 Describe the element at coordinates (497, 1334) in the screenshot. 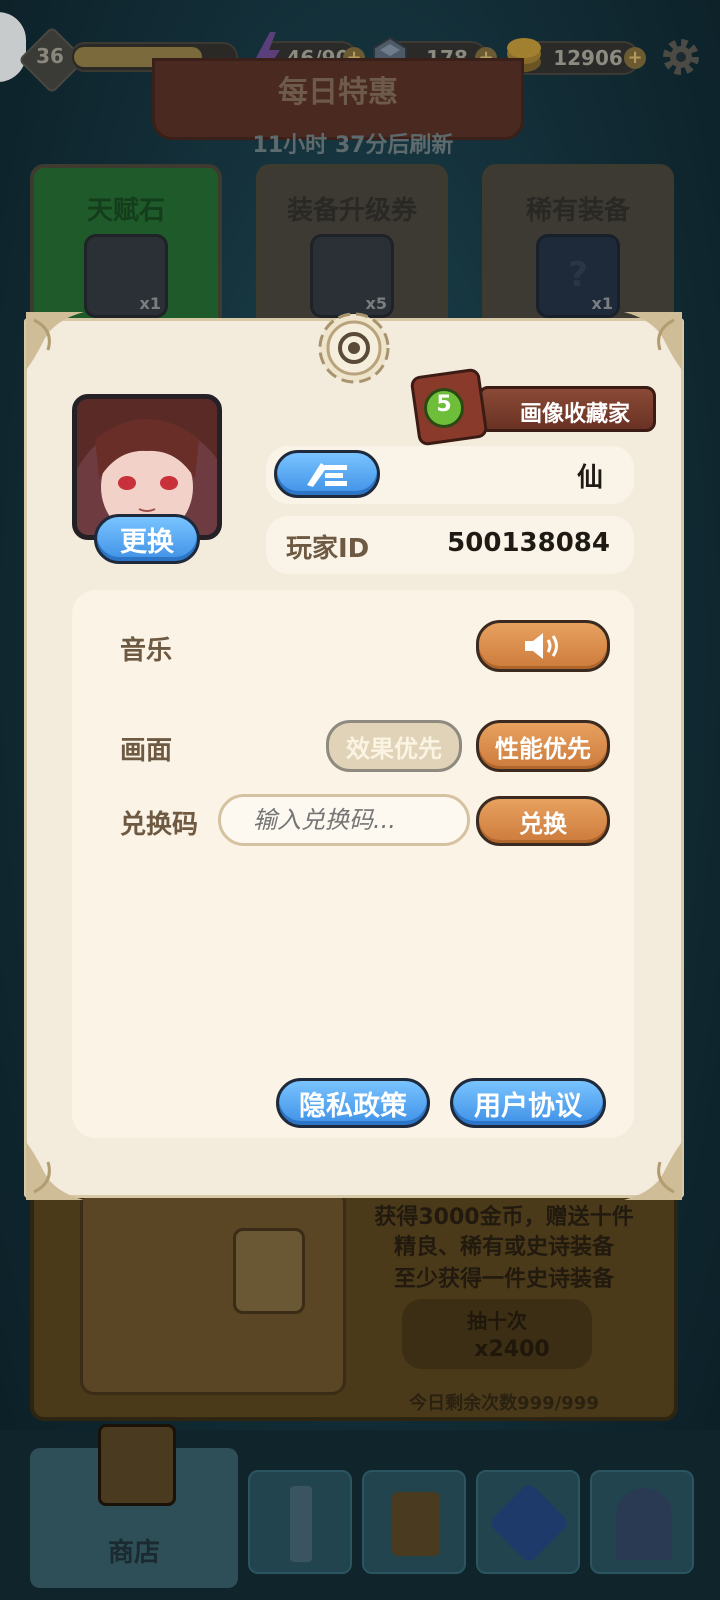

I see `draw-ten-button: 抽十次 x2400` at that location.